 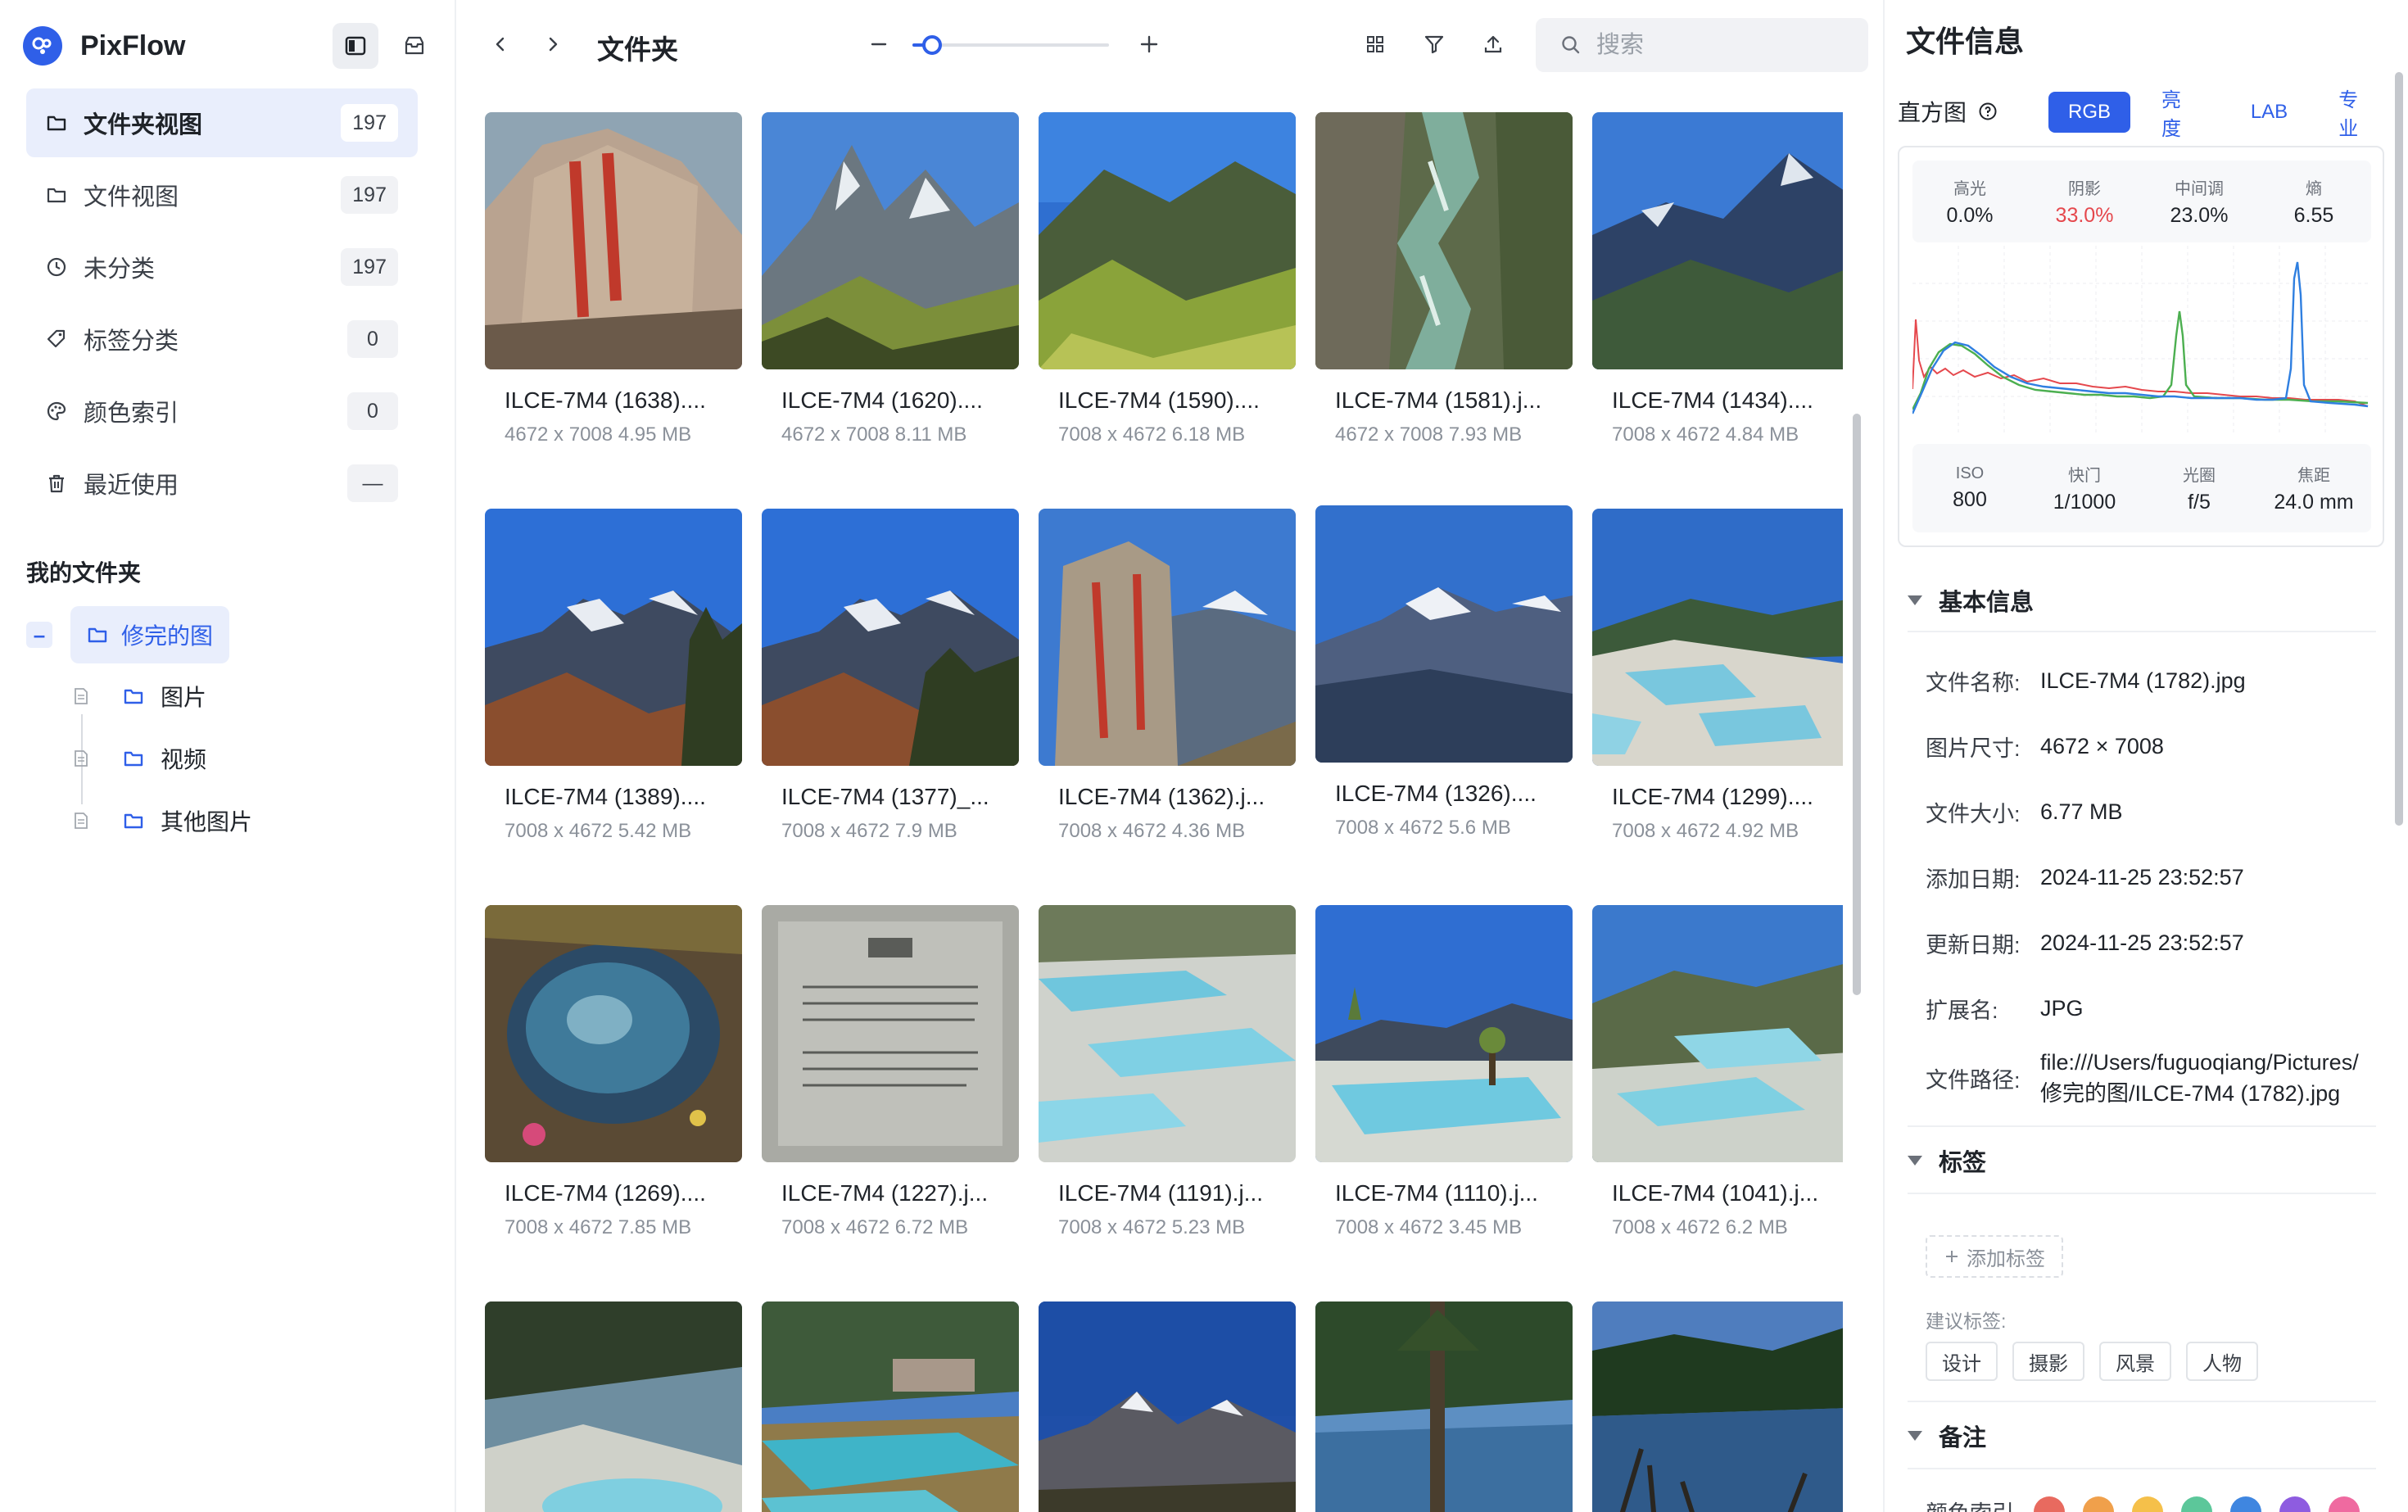 What do you see at coordinates (2089, 113) in the screenshot?
I see `tab-rgb: RGB` at bounding box center [2089, 113].